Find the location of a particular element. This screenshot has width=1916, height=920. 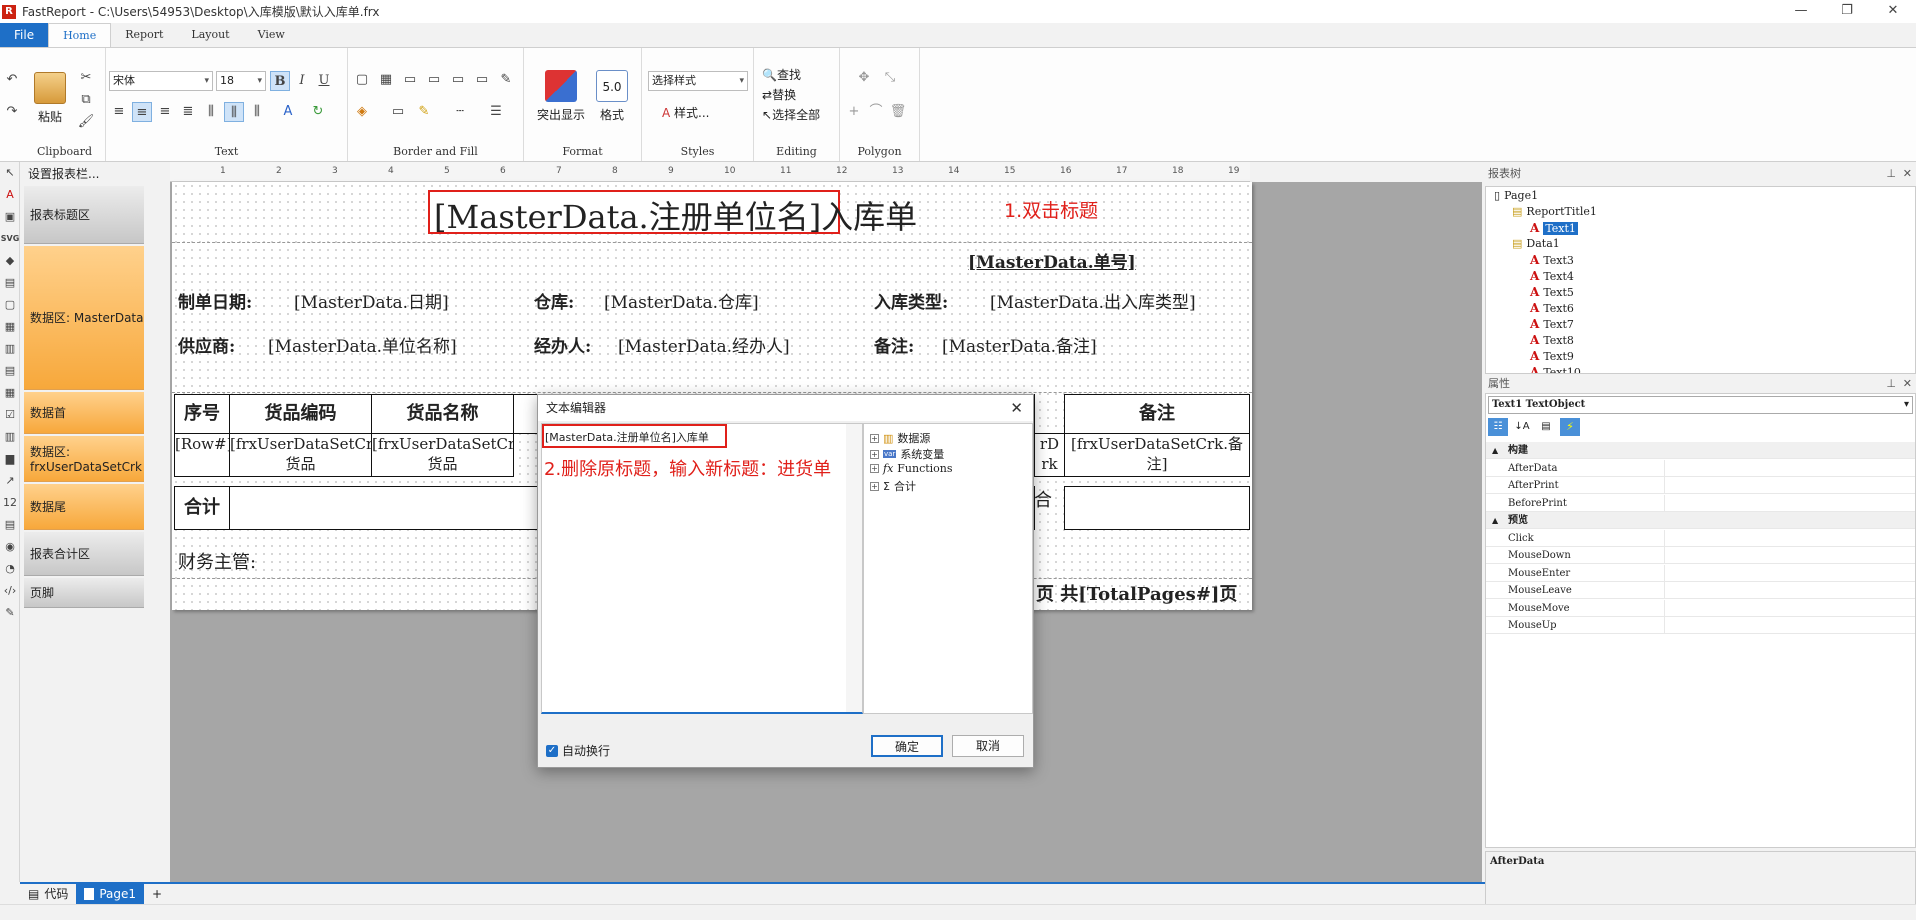

warehouse-field: [MasterData.仓库] is located at coordinates (681, 300).